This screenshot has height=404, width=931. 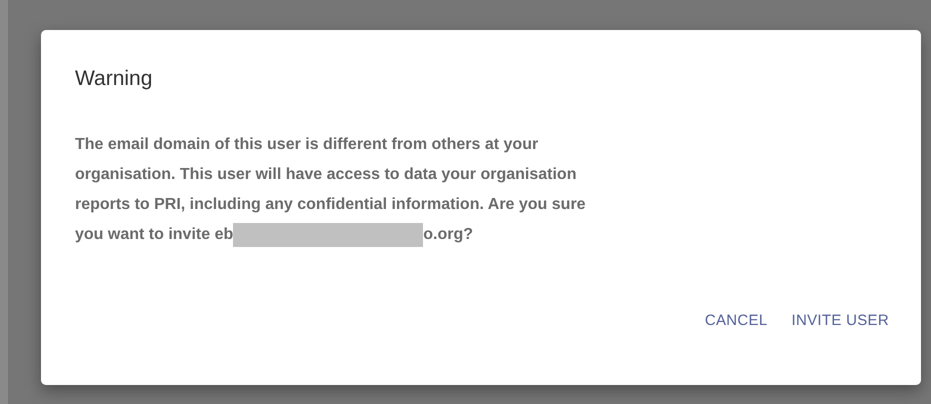 I want to click on warning-message-line: reports to PRI, including any confidential information. Are you sure, so click(x=330, y=205).